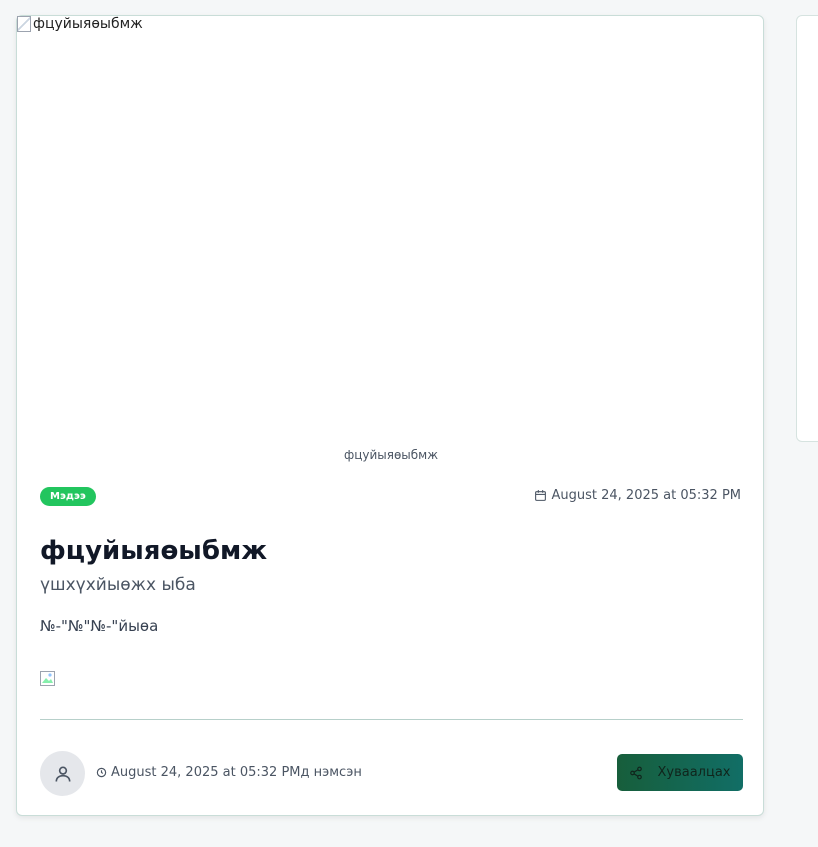 Image resolution: width=818 pixels, height=847 pixels. I want to click on side-card, so click(807, 228).